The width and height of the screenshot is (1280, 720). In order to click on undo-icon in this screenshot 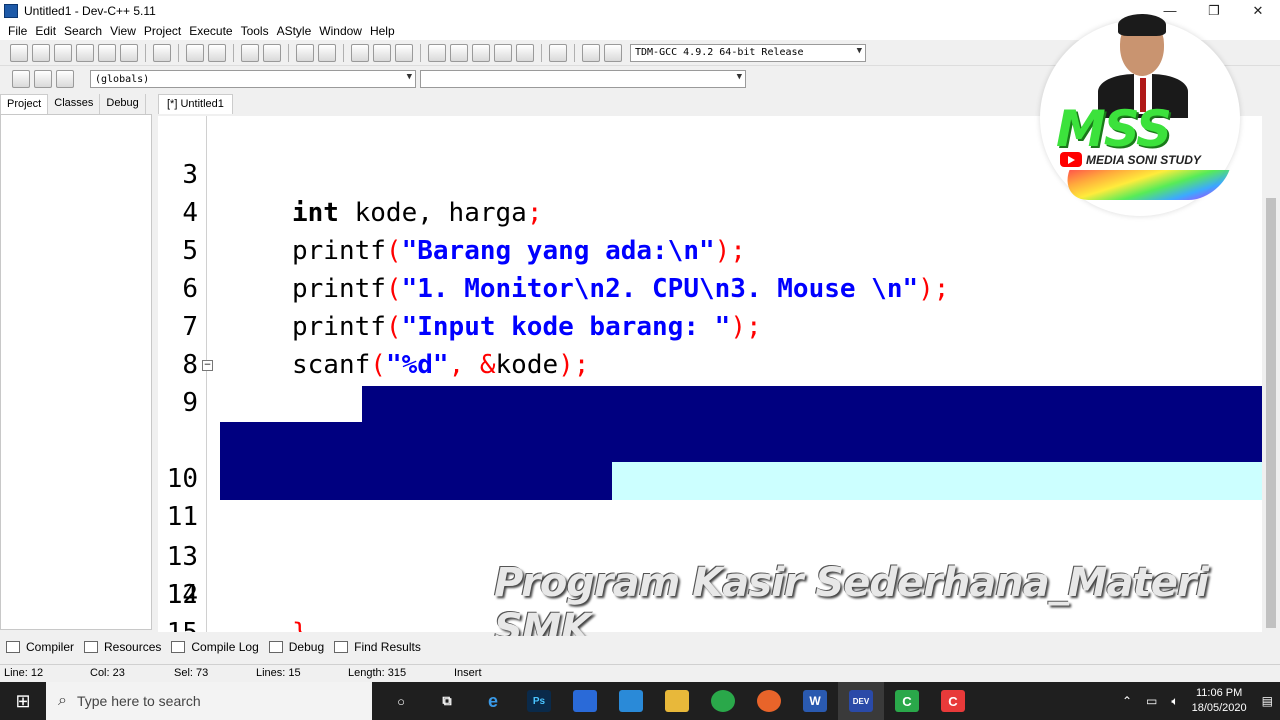, I will do `click(195, 52)`.